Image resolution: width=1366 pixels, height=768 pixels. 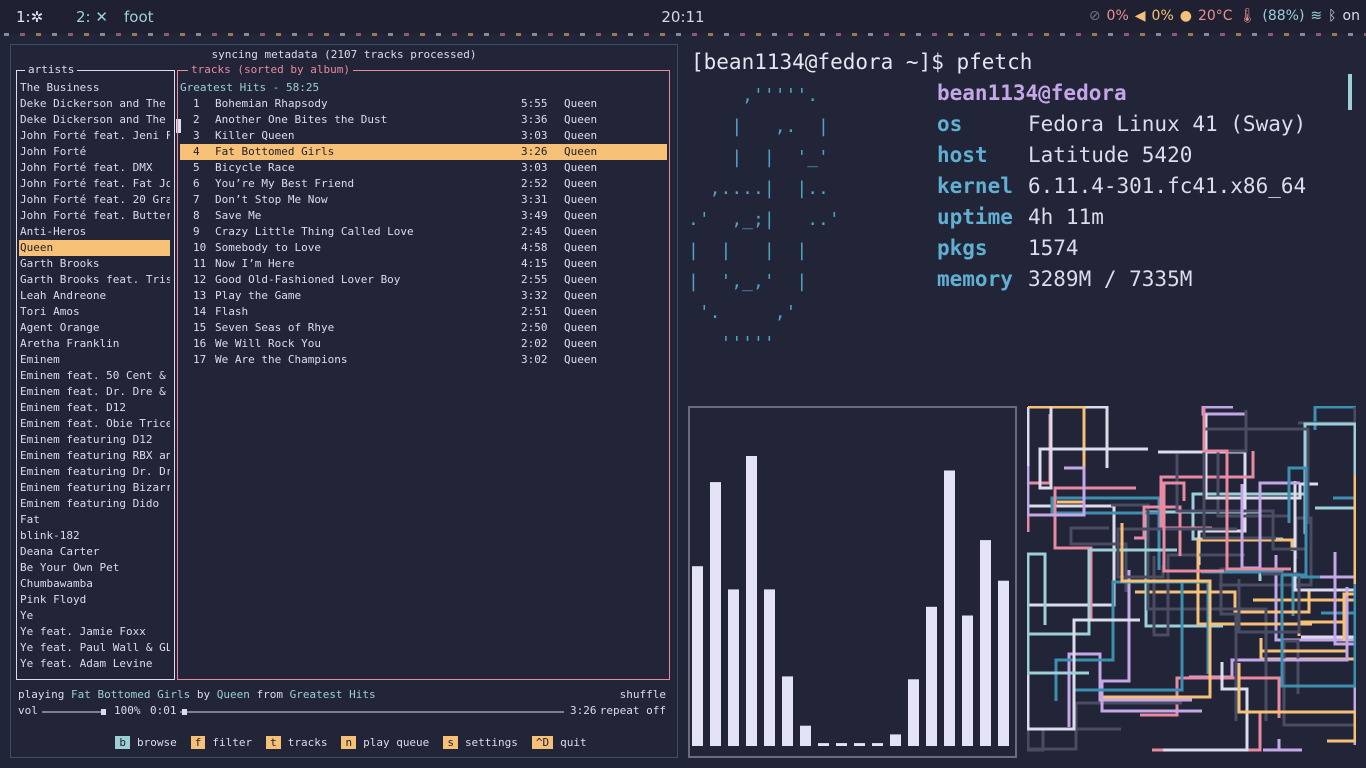 What do you see at coordinates (423, 248) in the screenshot?
I see `track-row: 10 Somebody to Love 4:58 Queen` at bounding box center [423, 248].